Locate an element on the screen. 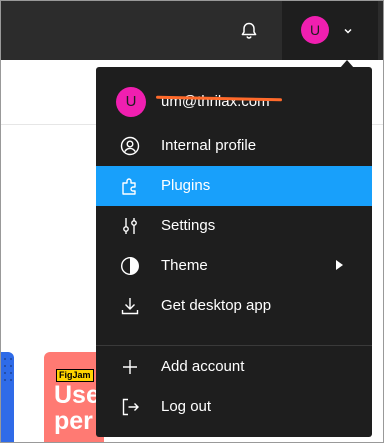 This screenshot has height=443, width=384. sliders-icon is located at coordinates (130, 226).